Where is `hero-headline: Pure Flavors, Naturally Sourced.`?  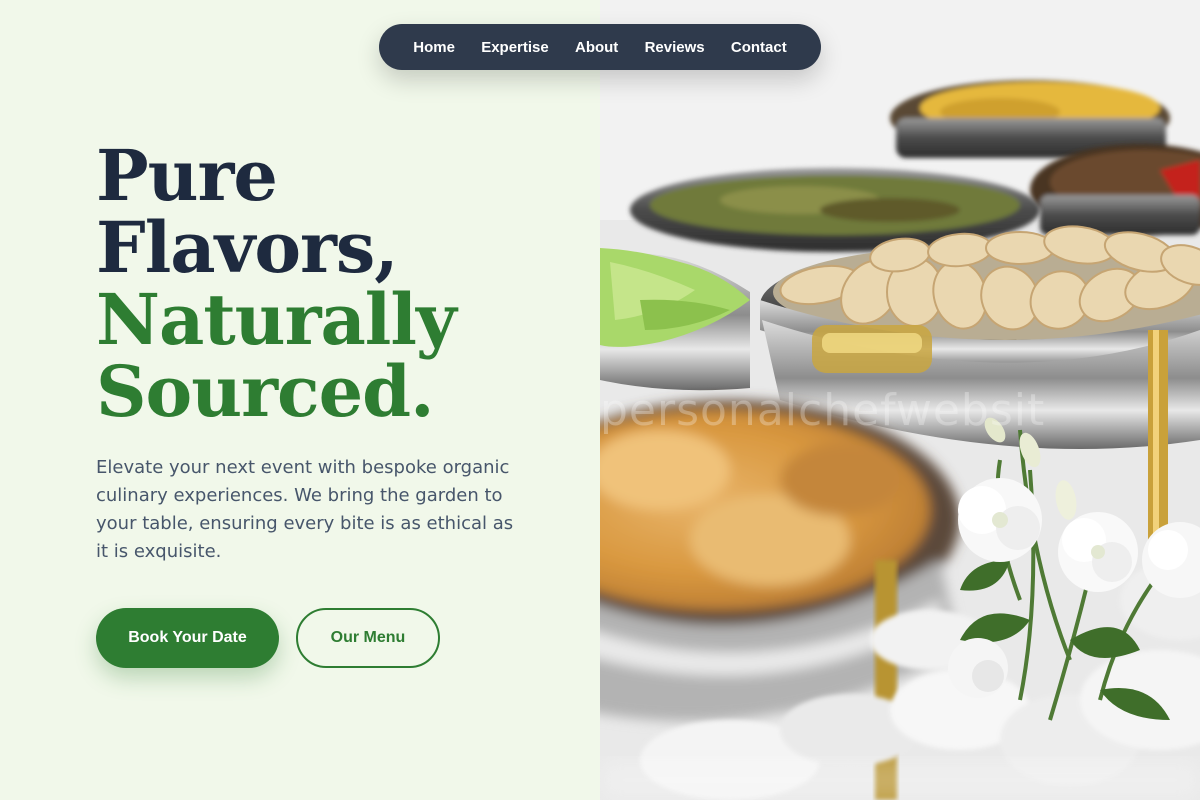 hero-headline: Pure Flavors, Naturally Sourced. is located at coordinates (331, 284).